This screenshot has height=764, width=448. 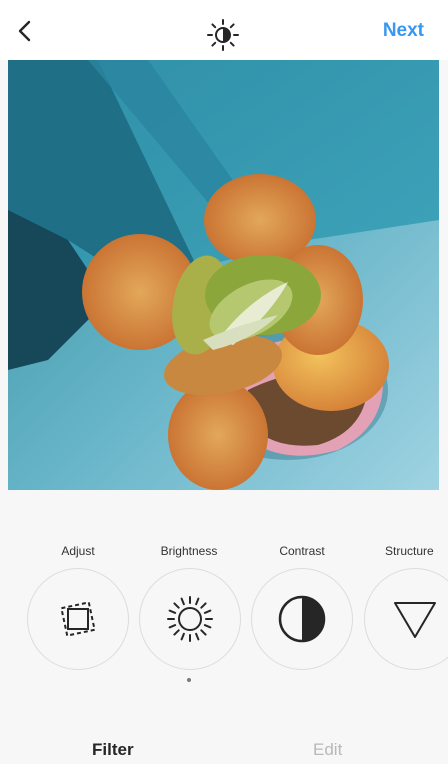 What do you see at coordinates (78, 551) in the screenshot?
I see `tool-label-adjust: Adjust` at bounding box center [78, 551].